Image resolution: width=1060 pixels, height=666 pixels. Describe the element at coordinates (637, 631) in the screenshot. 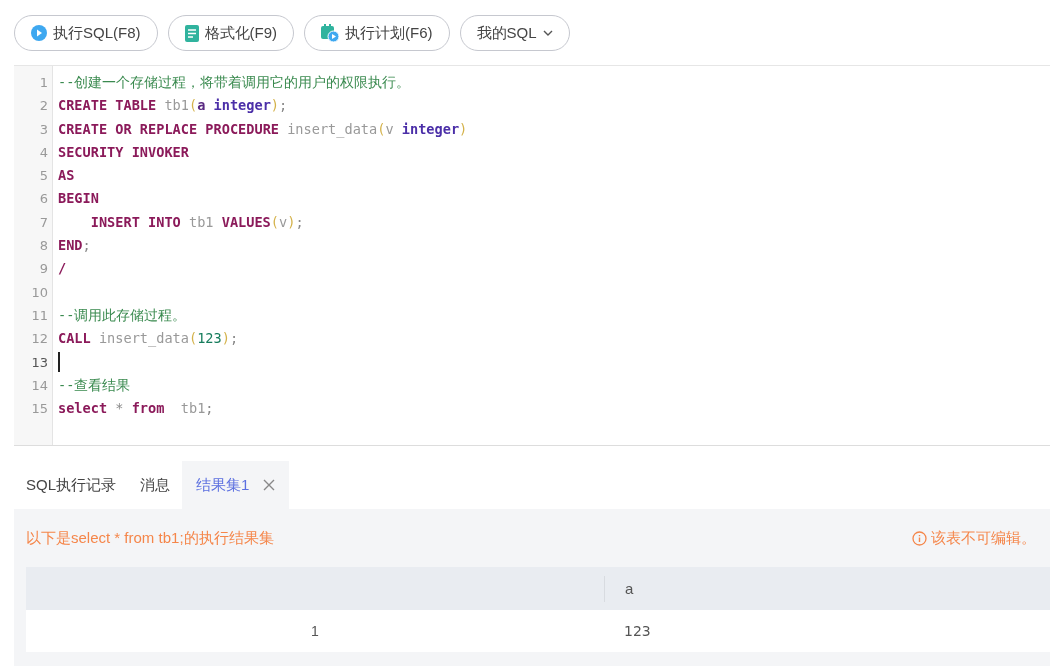

I see `table-cell-text: 123` at that location.